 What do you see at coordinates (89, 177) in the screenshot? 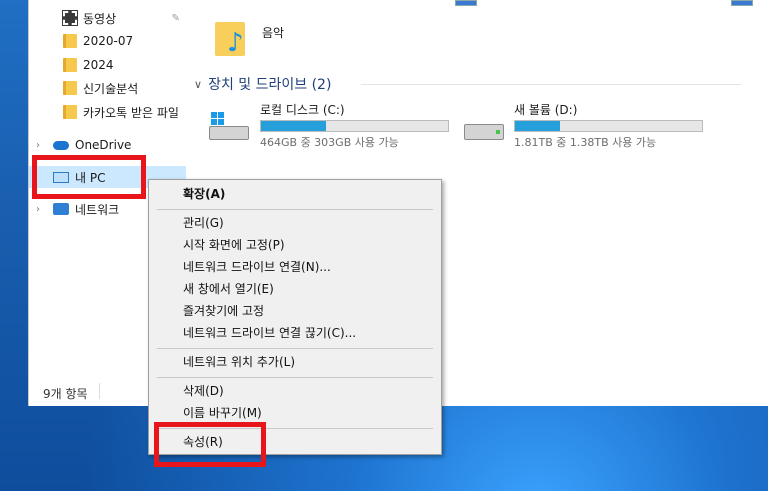
I see `highlight-box-this-pc` at bounding box center [89, 177].